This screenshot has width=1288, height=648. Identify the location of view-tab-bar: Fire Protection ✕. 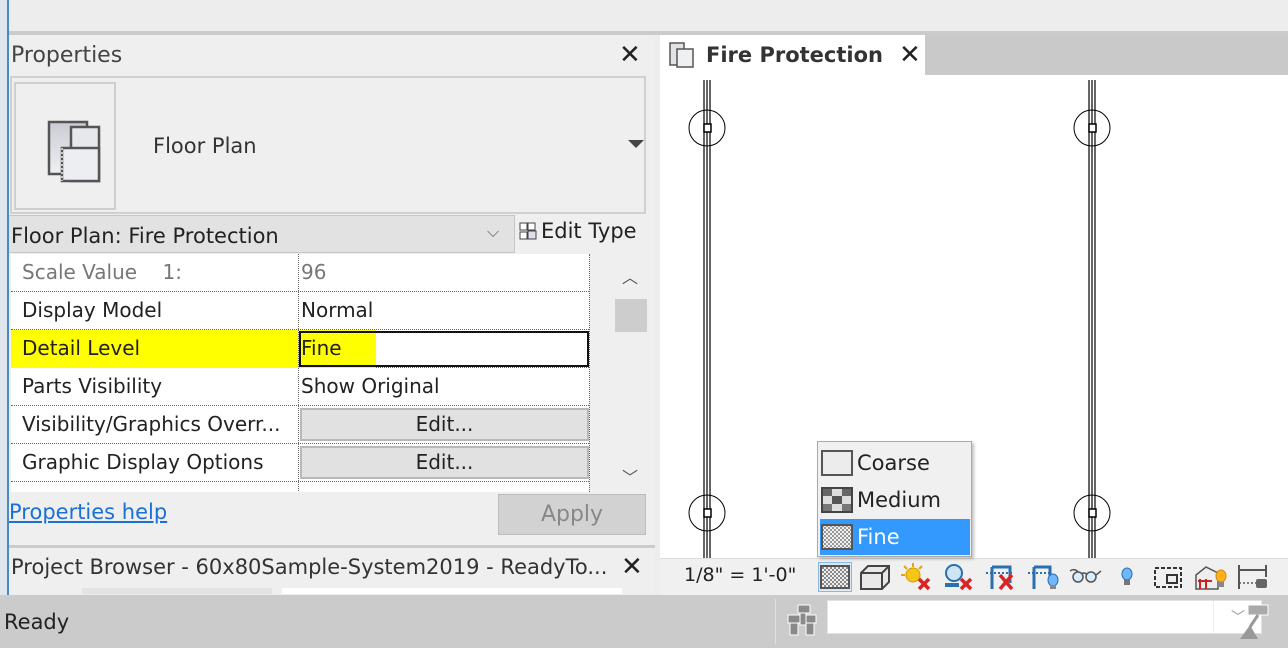
(974, 55).